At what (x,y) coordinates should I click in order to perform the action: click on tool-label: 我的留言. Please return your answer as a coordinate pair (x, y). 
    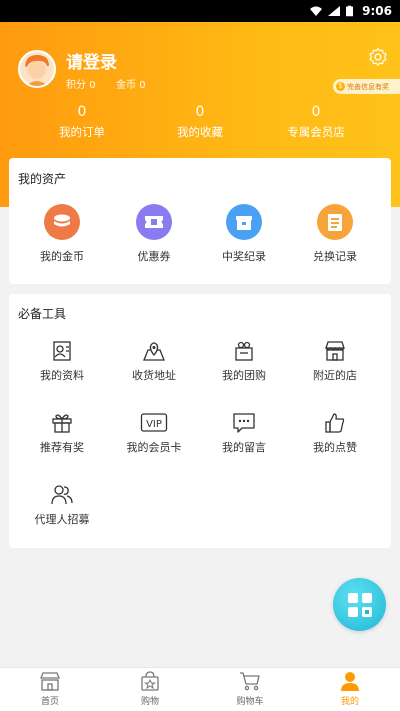
    Looking at the image, I should click on (244, 447).